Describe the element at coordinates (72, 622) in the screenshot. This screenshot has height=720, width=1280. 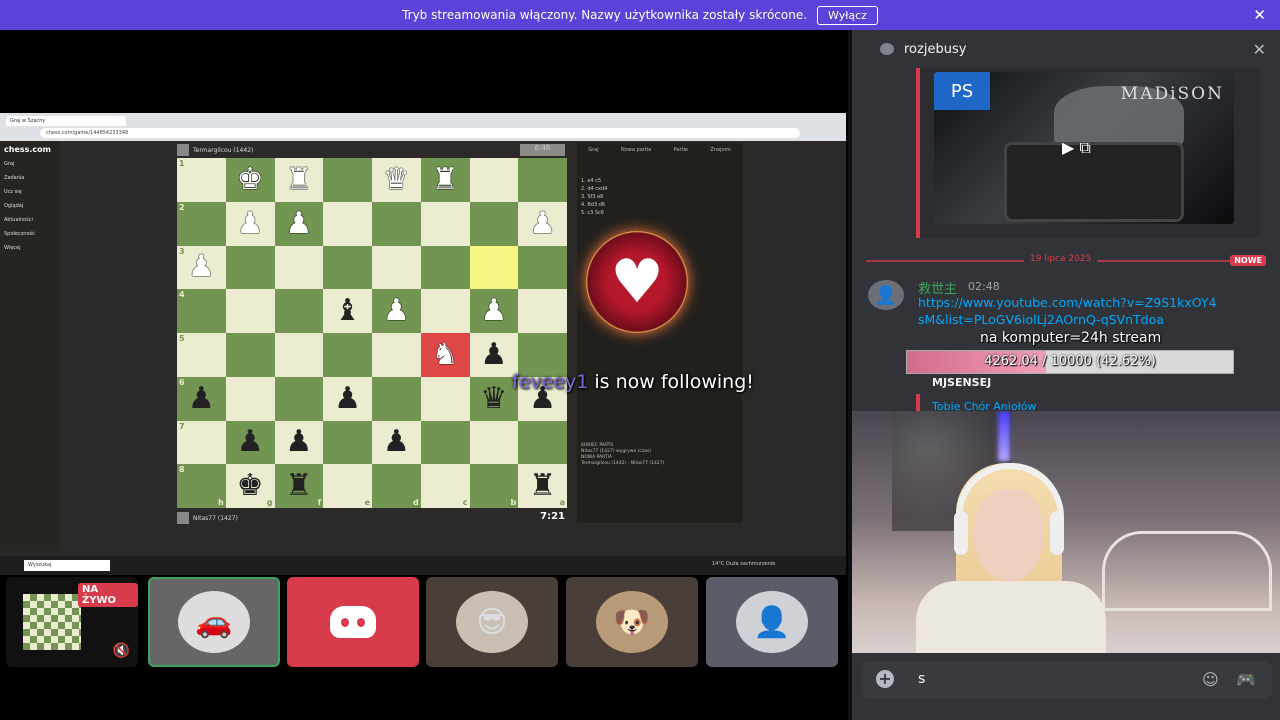
I see `stream-preview-tile: NA ŻYWO 🔇` at that location.